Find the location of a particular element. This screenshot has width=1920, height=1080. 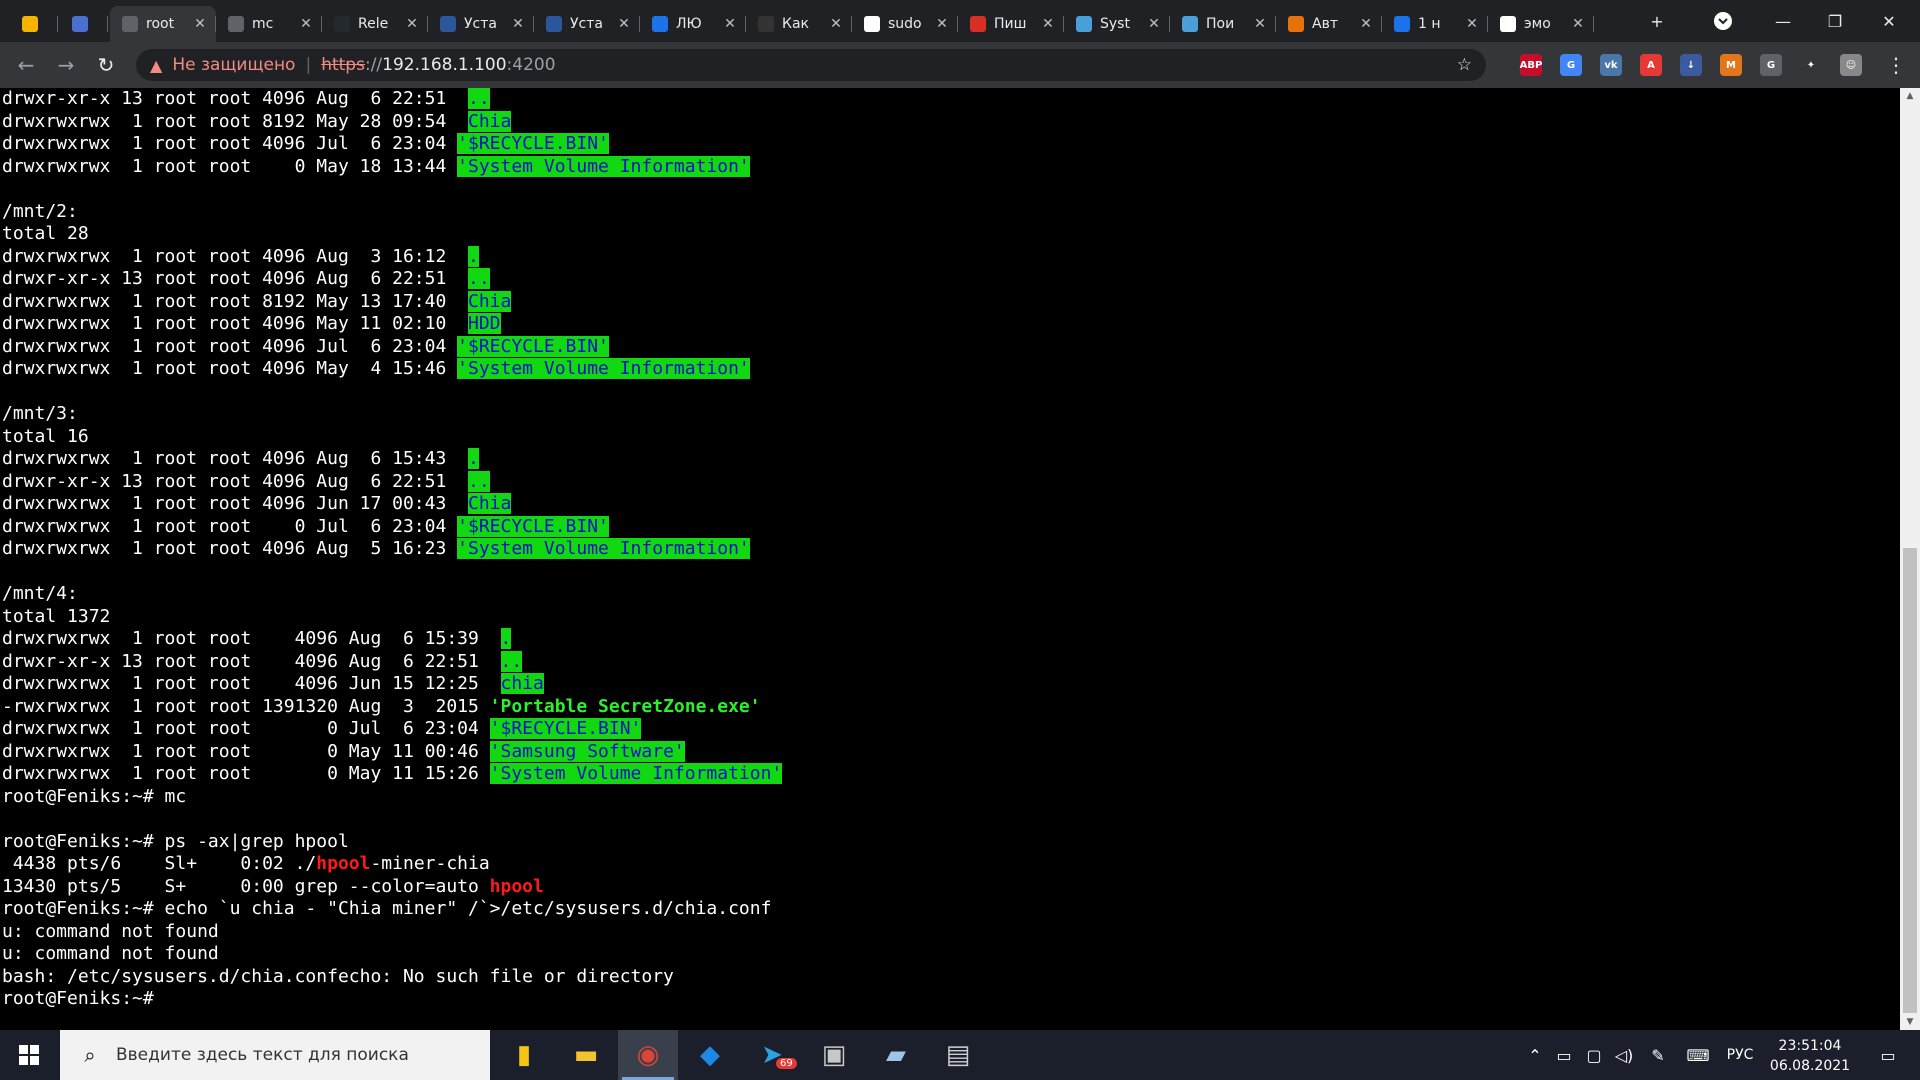

extension-icon: ☺ is located at coordinates (1851, 65).